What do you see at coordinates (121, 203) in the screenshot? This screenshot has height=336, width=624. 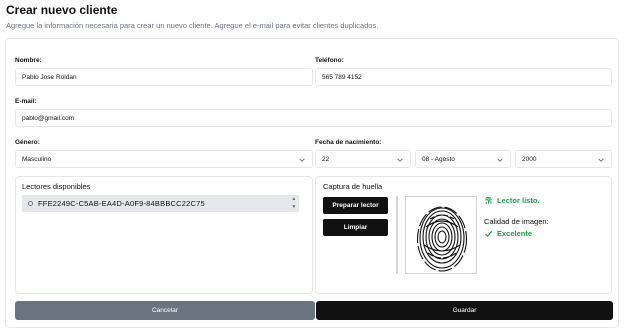 I see `reader-id: FFE2249C-C5AB-EA4D-A0F9-84BBBCC22C75` at bounding box center [121, 203].